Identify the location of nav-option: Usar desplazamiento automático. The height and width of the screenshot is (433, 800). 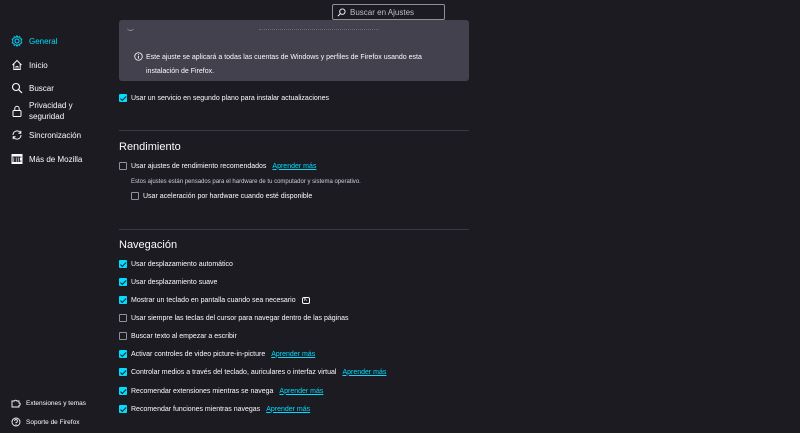
(176, 264).